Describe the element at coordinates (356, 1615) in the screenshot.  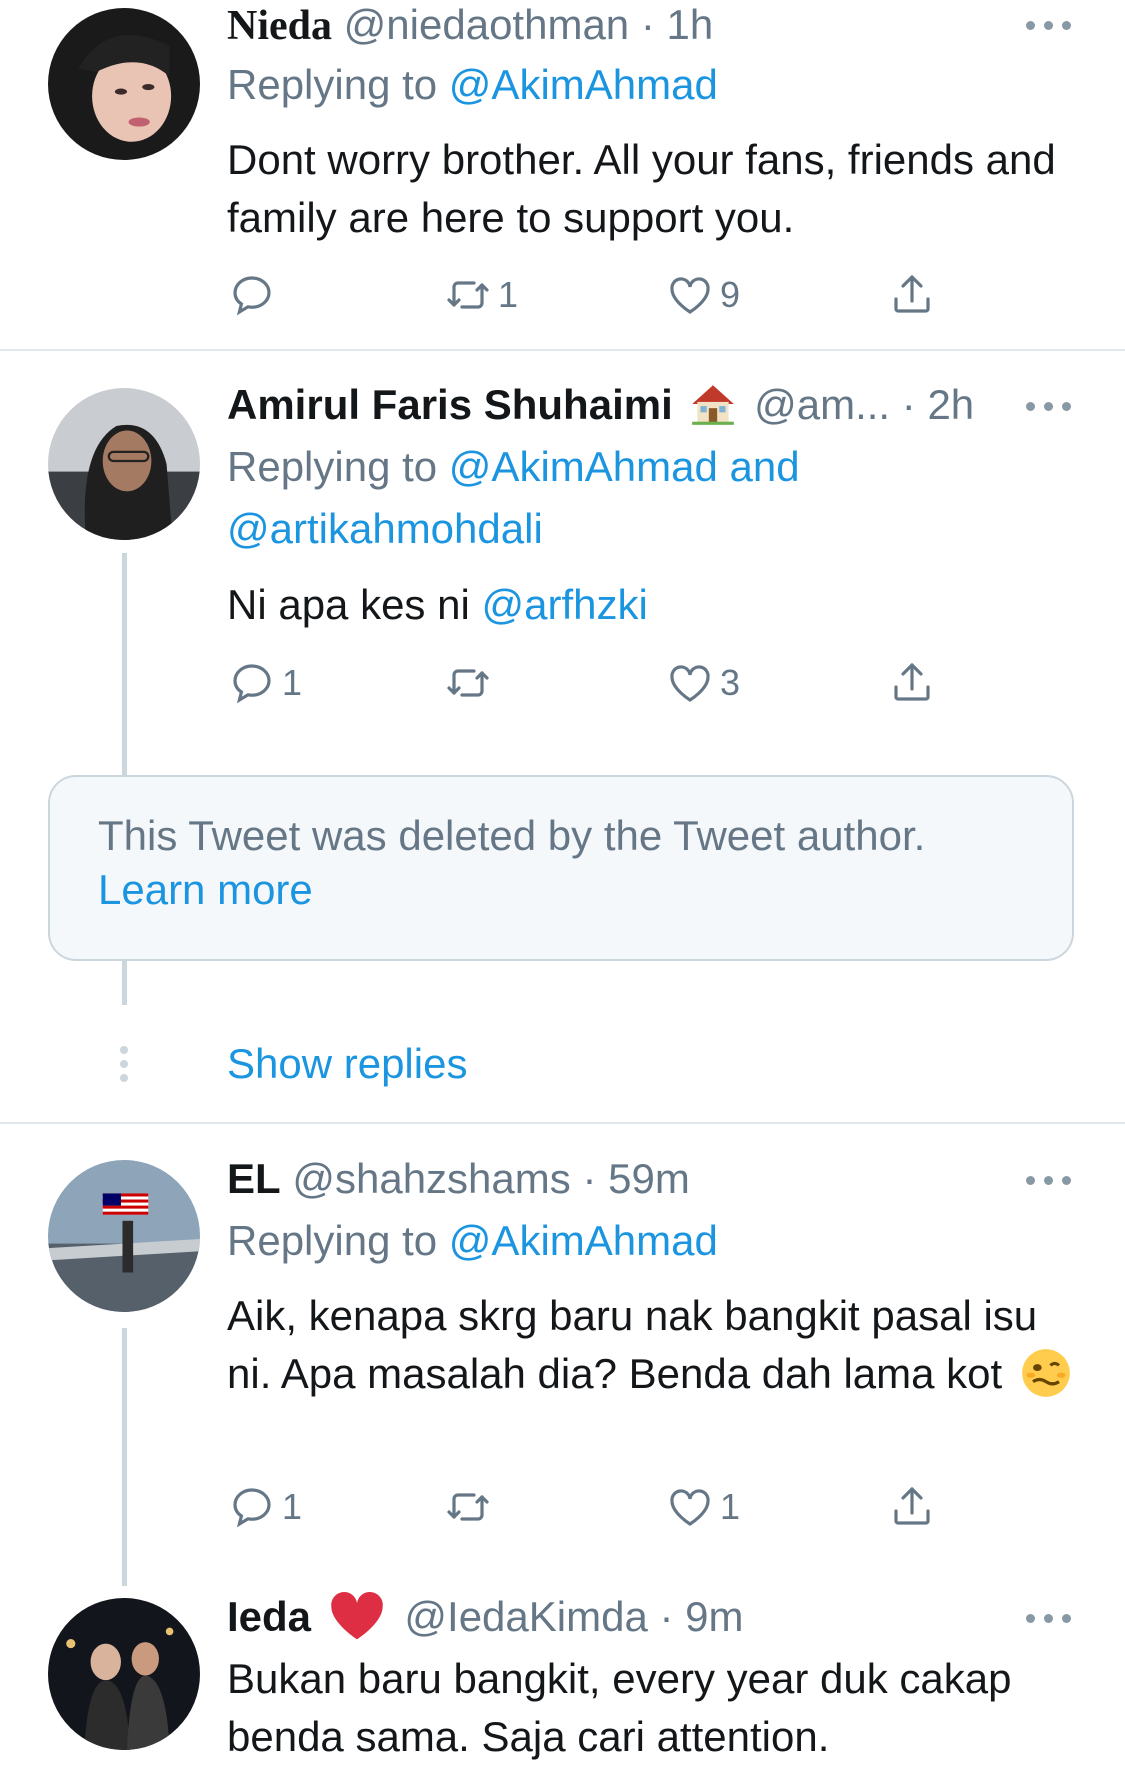
I see `red-heart-emoji` at that location.